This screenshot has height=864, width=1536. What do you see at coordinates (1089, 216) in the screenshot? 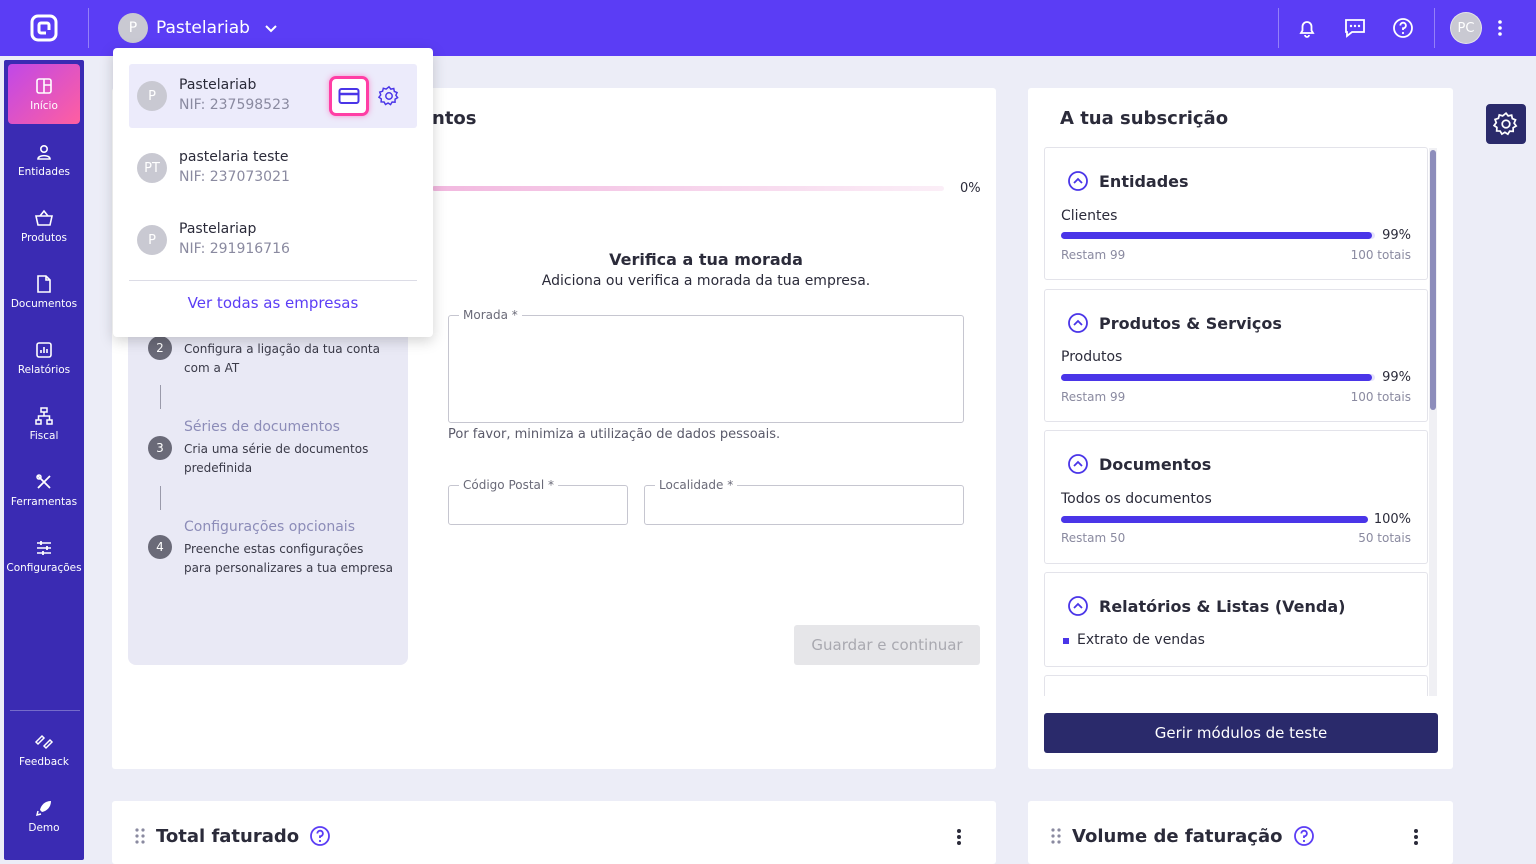
I see `module-item-name: Clientes` at bounding box center [1089, 216].